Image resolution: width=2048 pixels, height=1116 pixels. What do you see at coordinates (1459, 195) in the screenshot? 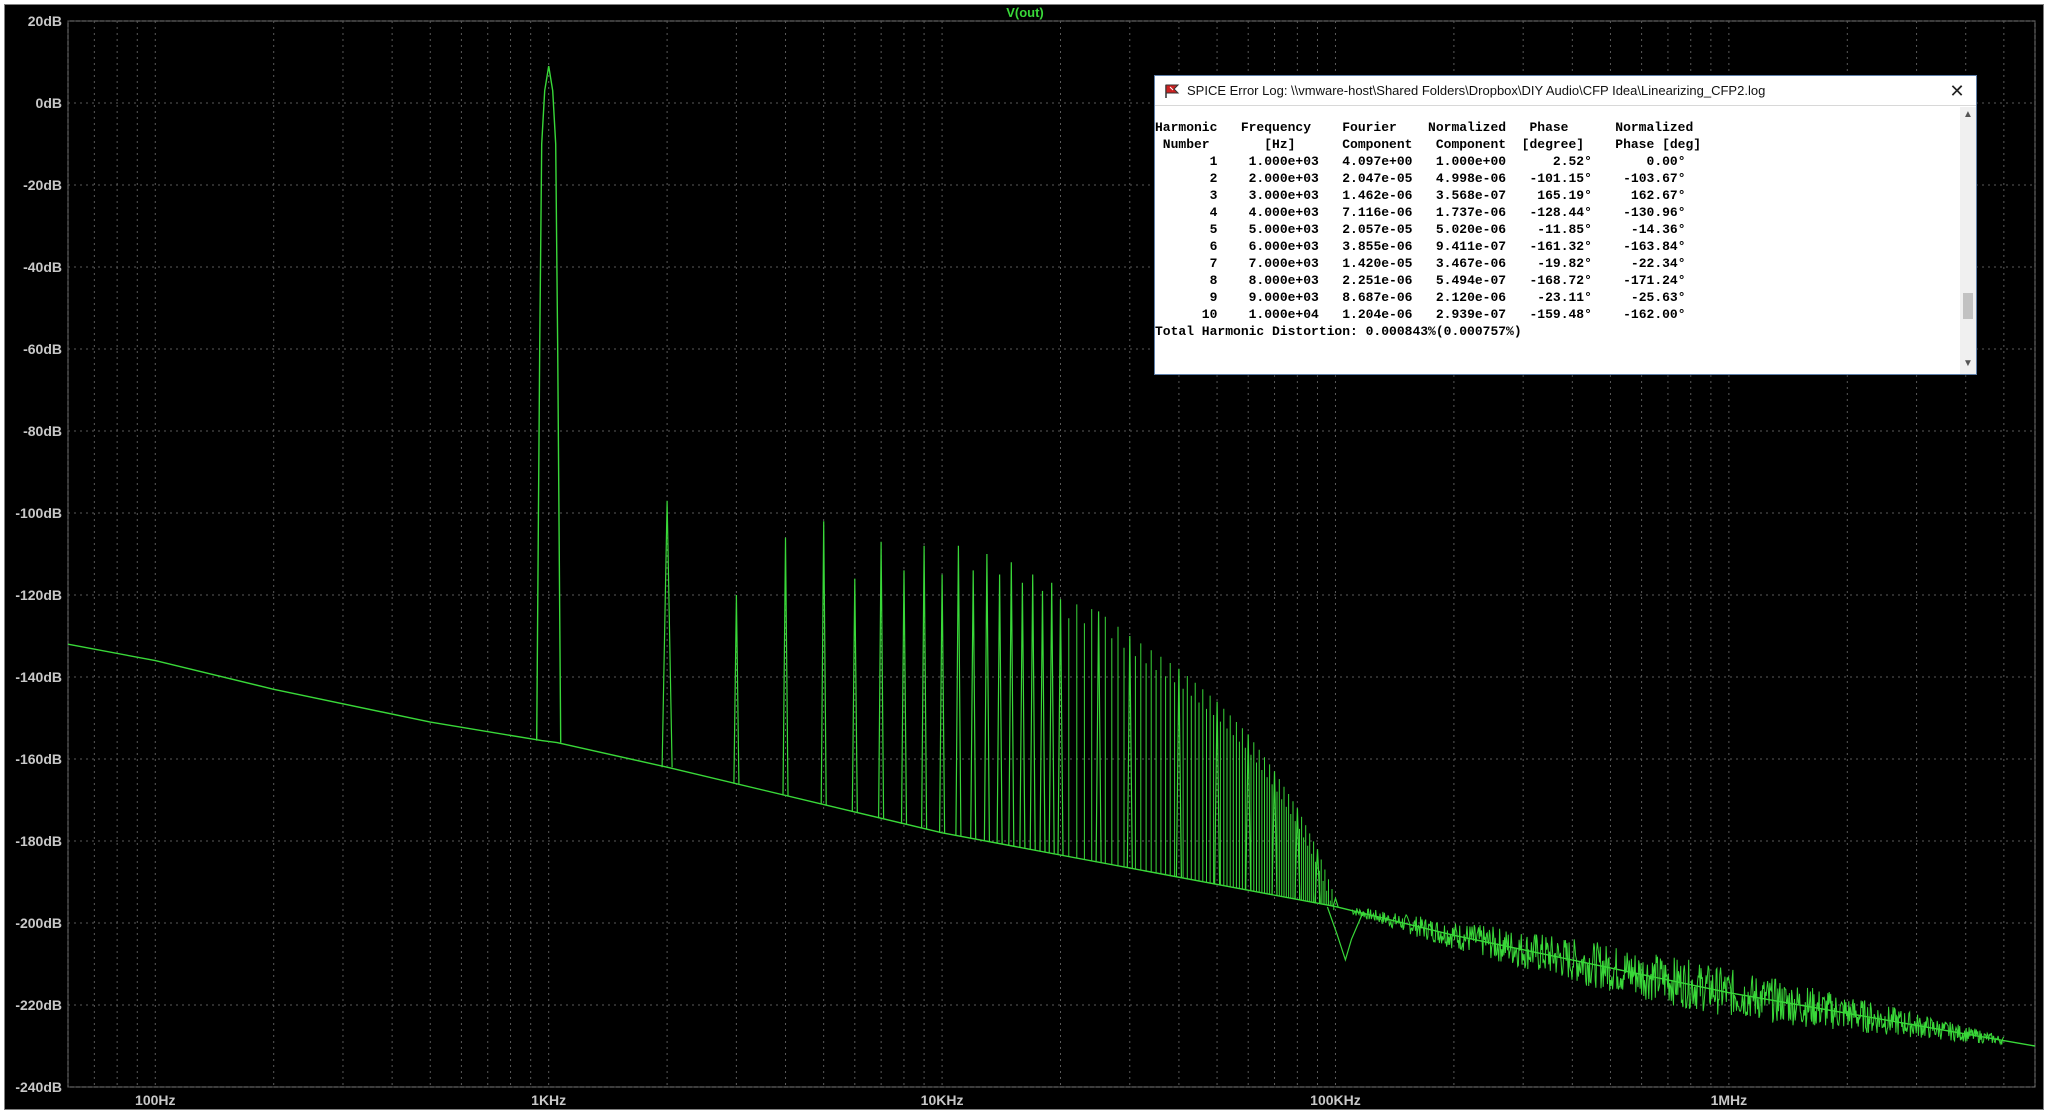
I see `harmonic-cell: 3.568e-07` at bounding box center [1459, 195].